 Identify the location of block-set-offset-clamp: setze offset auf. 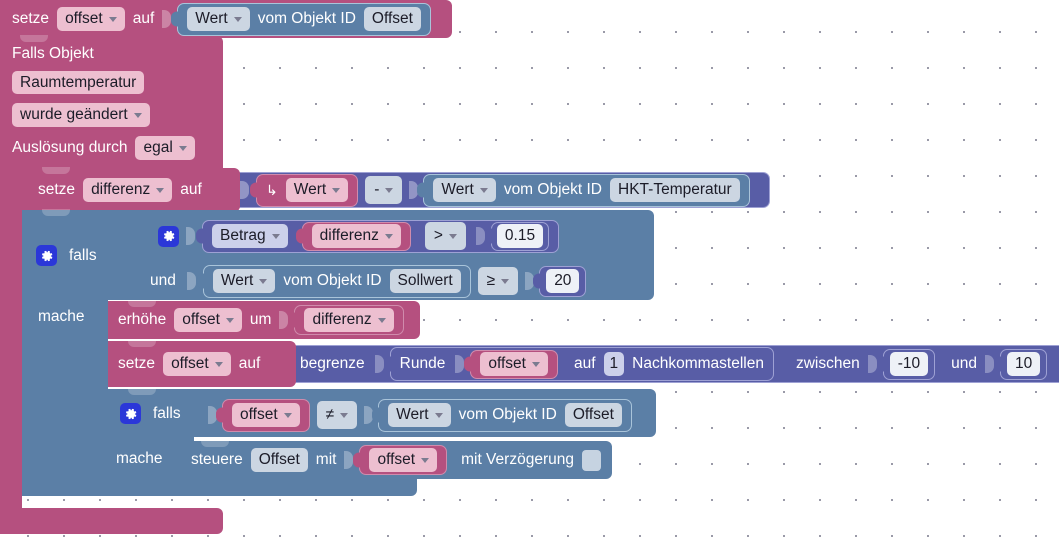
(202, 363).